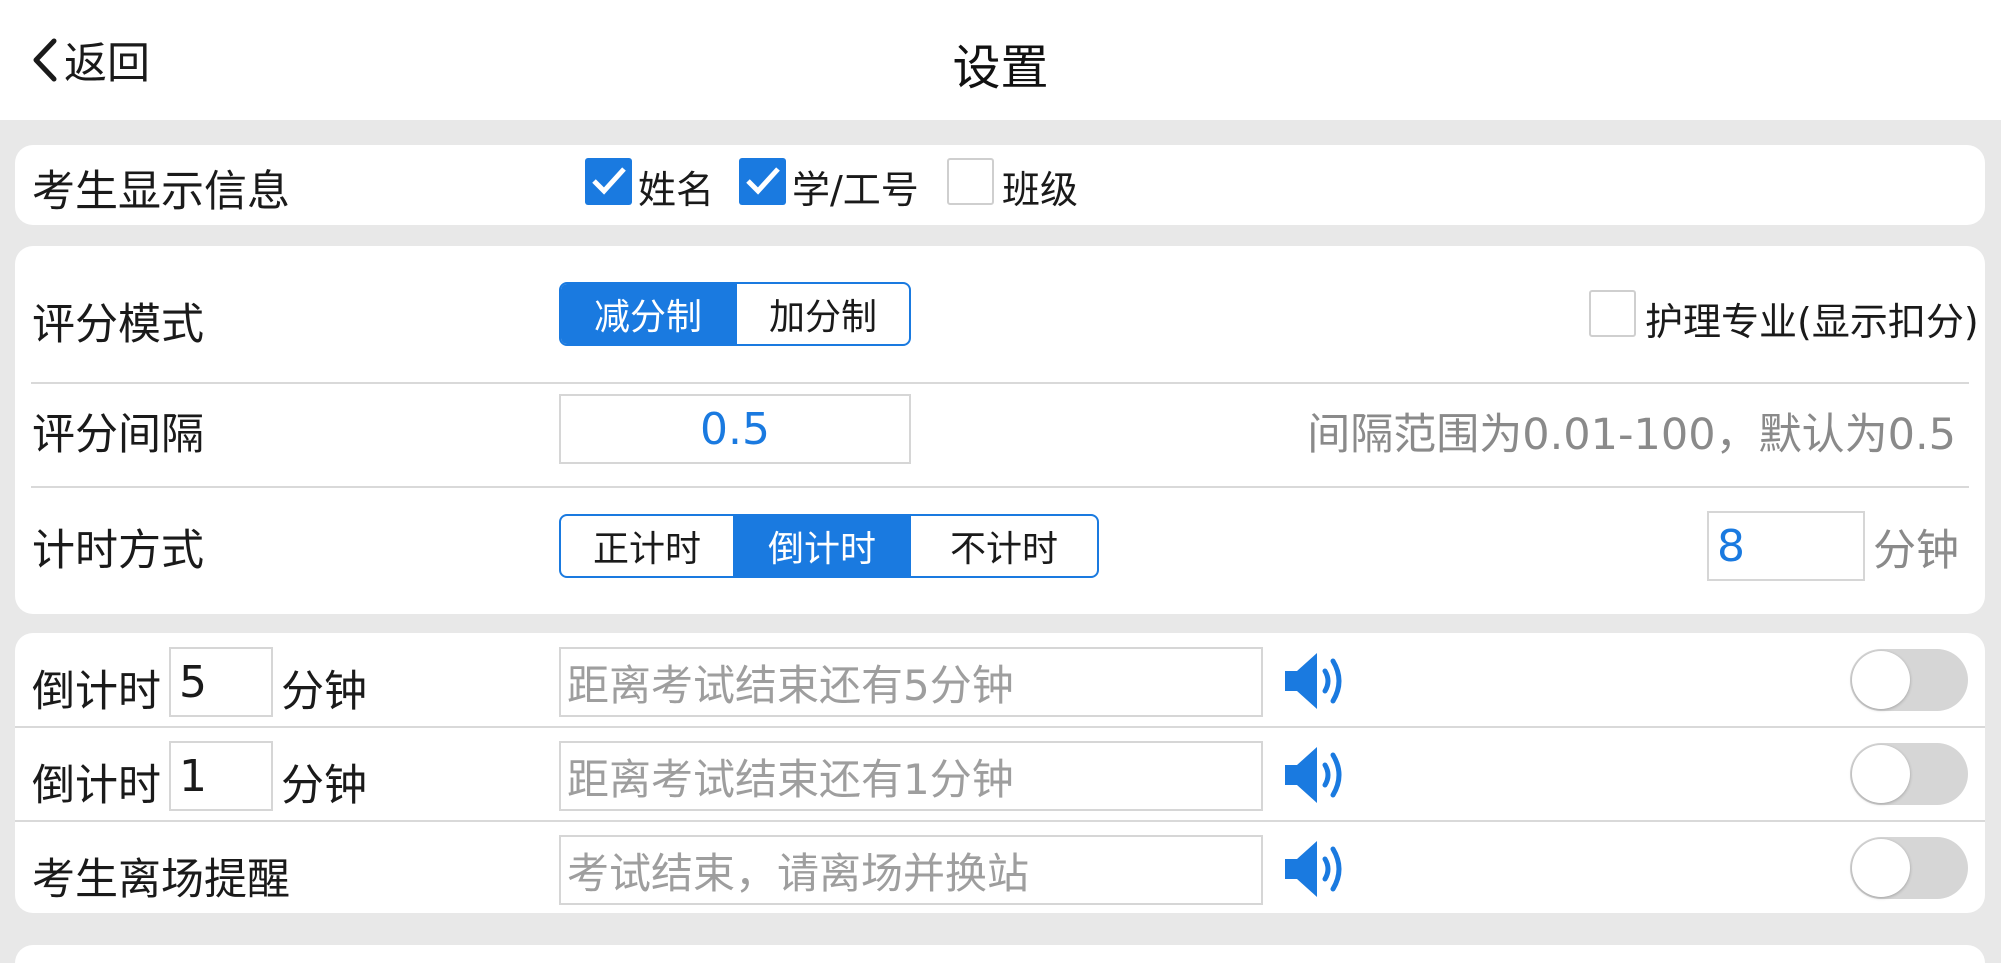  What do you see at coordinates (1786, 546) in the screenshot?
I see `timing-minutes-input: 8` at bounding box center [1786, 546].